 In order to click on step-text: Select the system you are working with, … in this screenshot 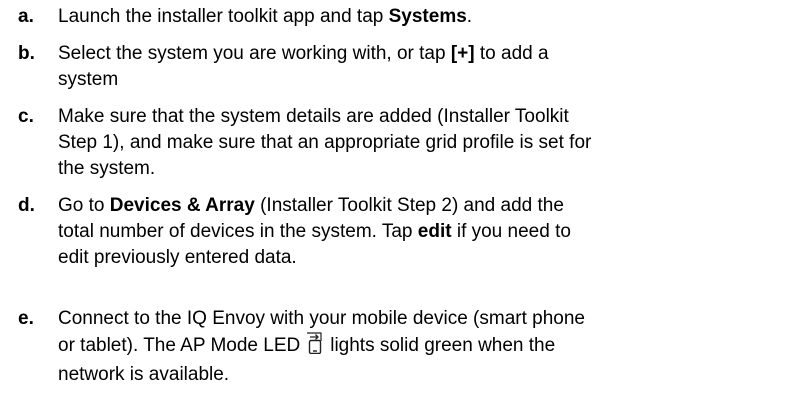, I will do `click(303, 66)`.